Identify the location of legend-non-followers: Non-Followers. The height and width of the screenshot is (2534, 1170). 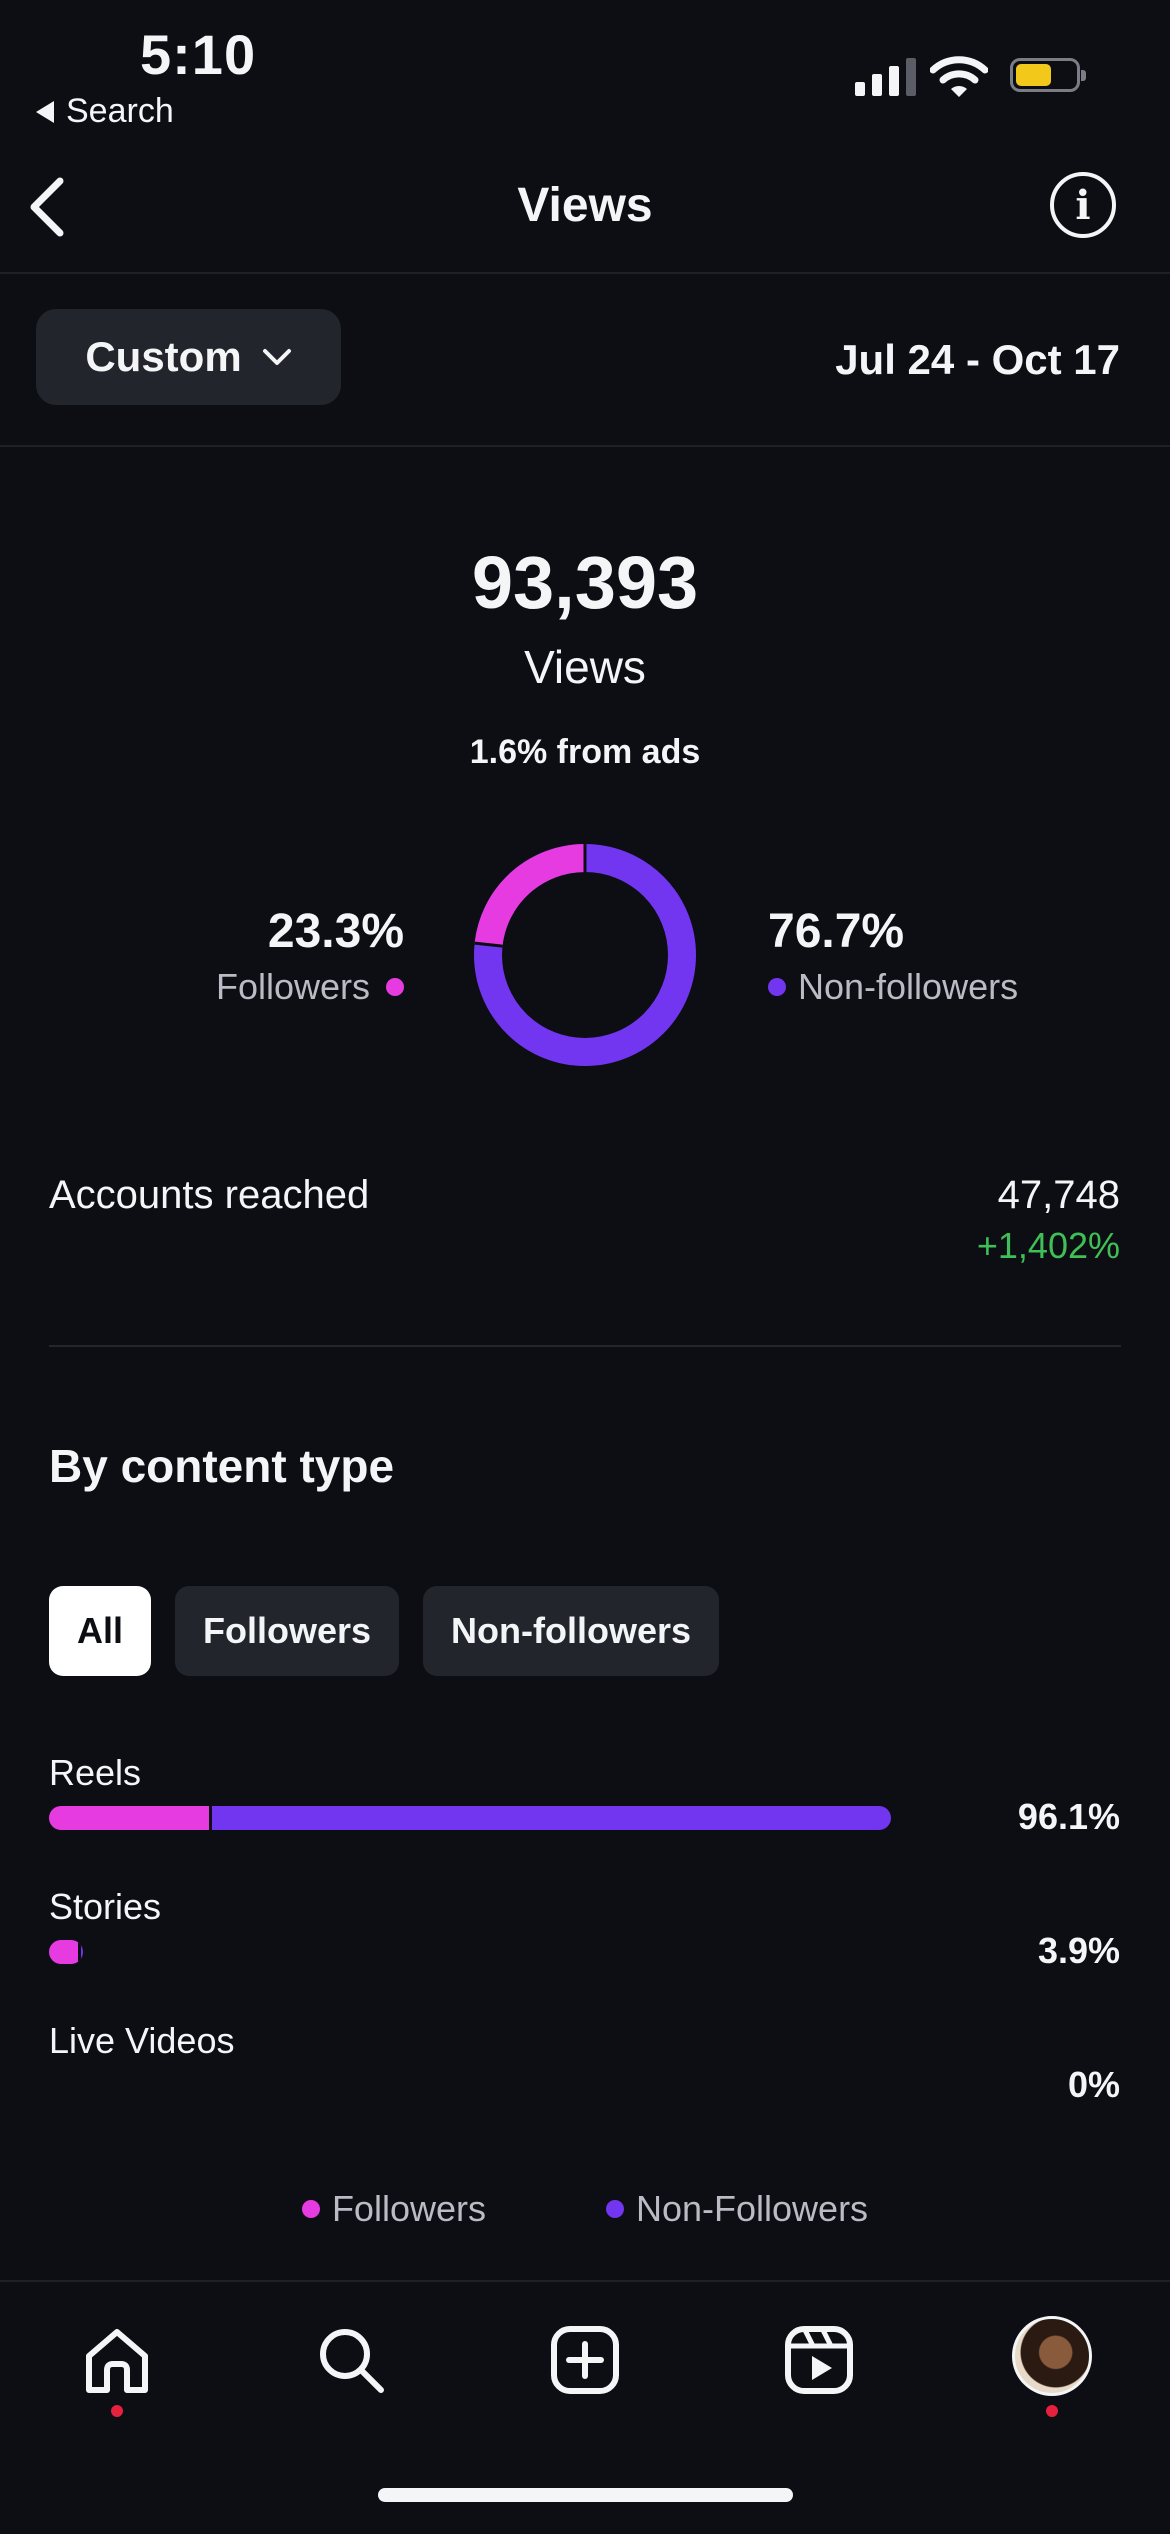
(737, 2209).